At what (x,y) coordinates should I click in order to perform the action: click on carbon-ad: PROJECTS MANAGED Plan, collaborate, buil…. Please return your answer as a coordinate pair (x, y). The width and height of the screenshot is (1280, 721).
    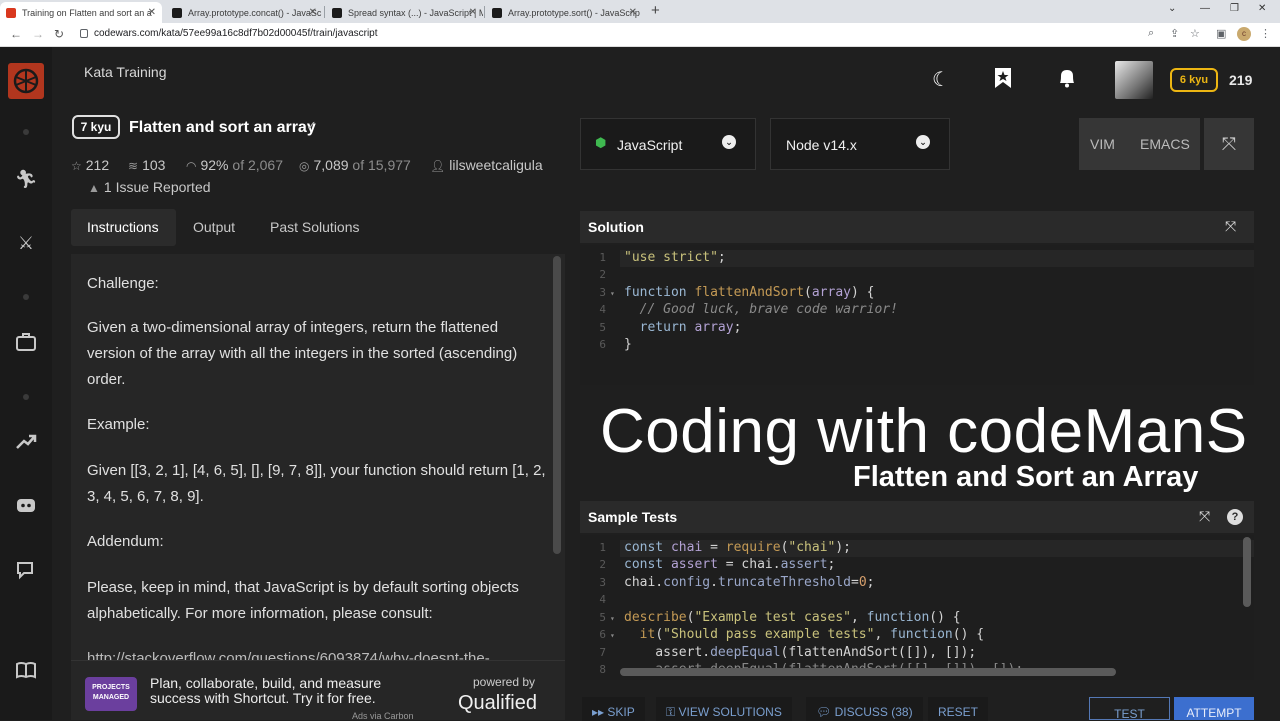
    Looking at the image, I should click on (318, 690).